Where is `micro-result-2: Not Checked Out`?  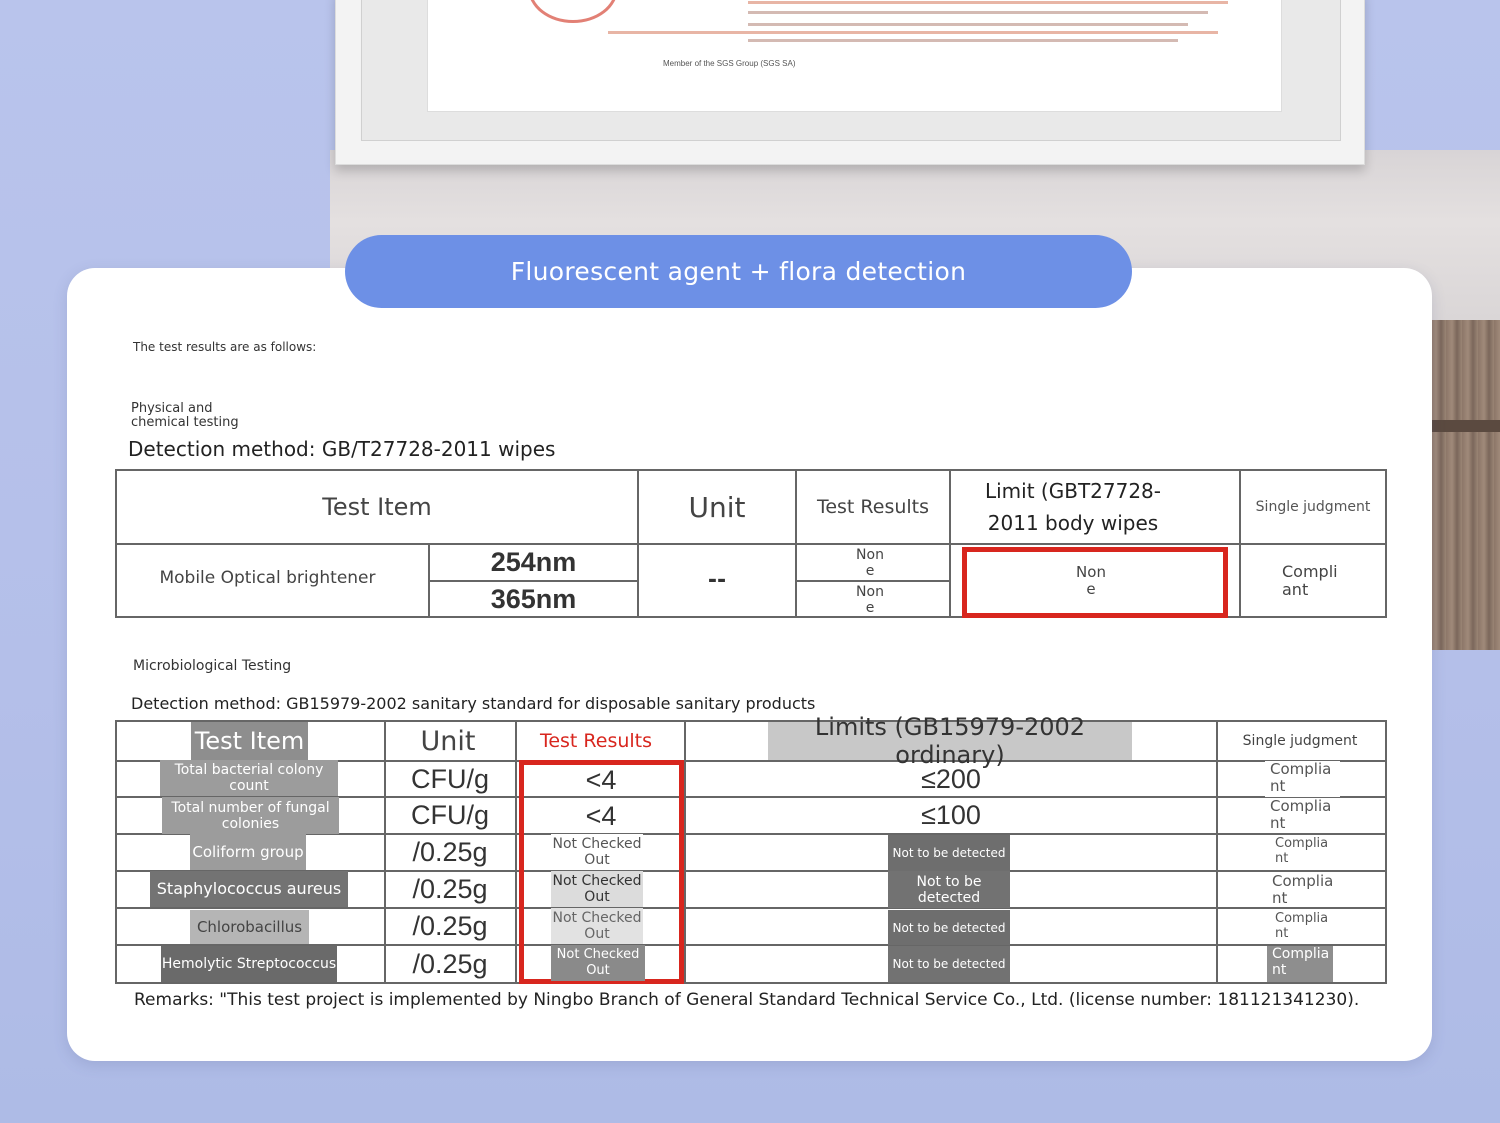
micro-result-2: Not Checked Out is located at coordinates (597, 851).